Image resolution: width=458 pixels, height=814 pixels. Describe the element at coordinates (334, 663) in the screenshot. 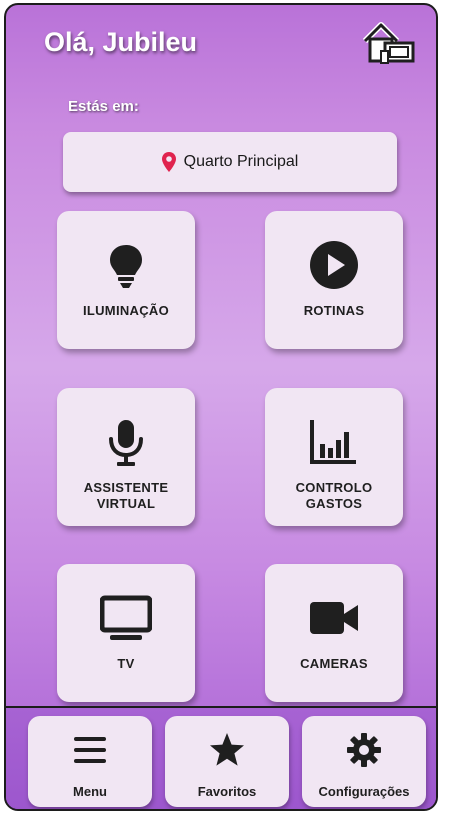

I see `tile-label: CAMERAS` at that location.